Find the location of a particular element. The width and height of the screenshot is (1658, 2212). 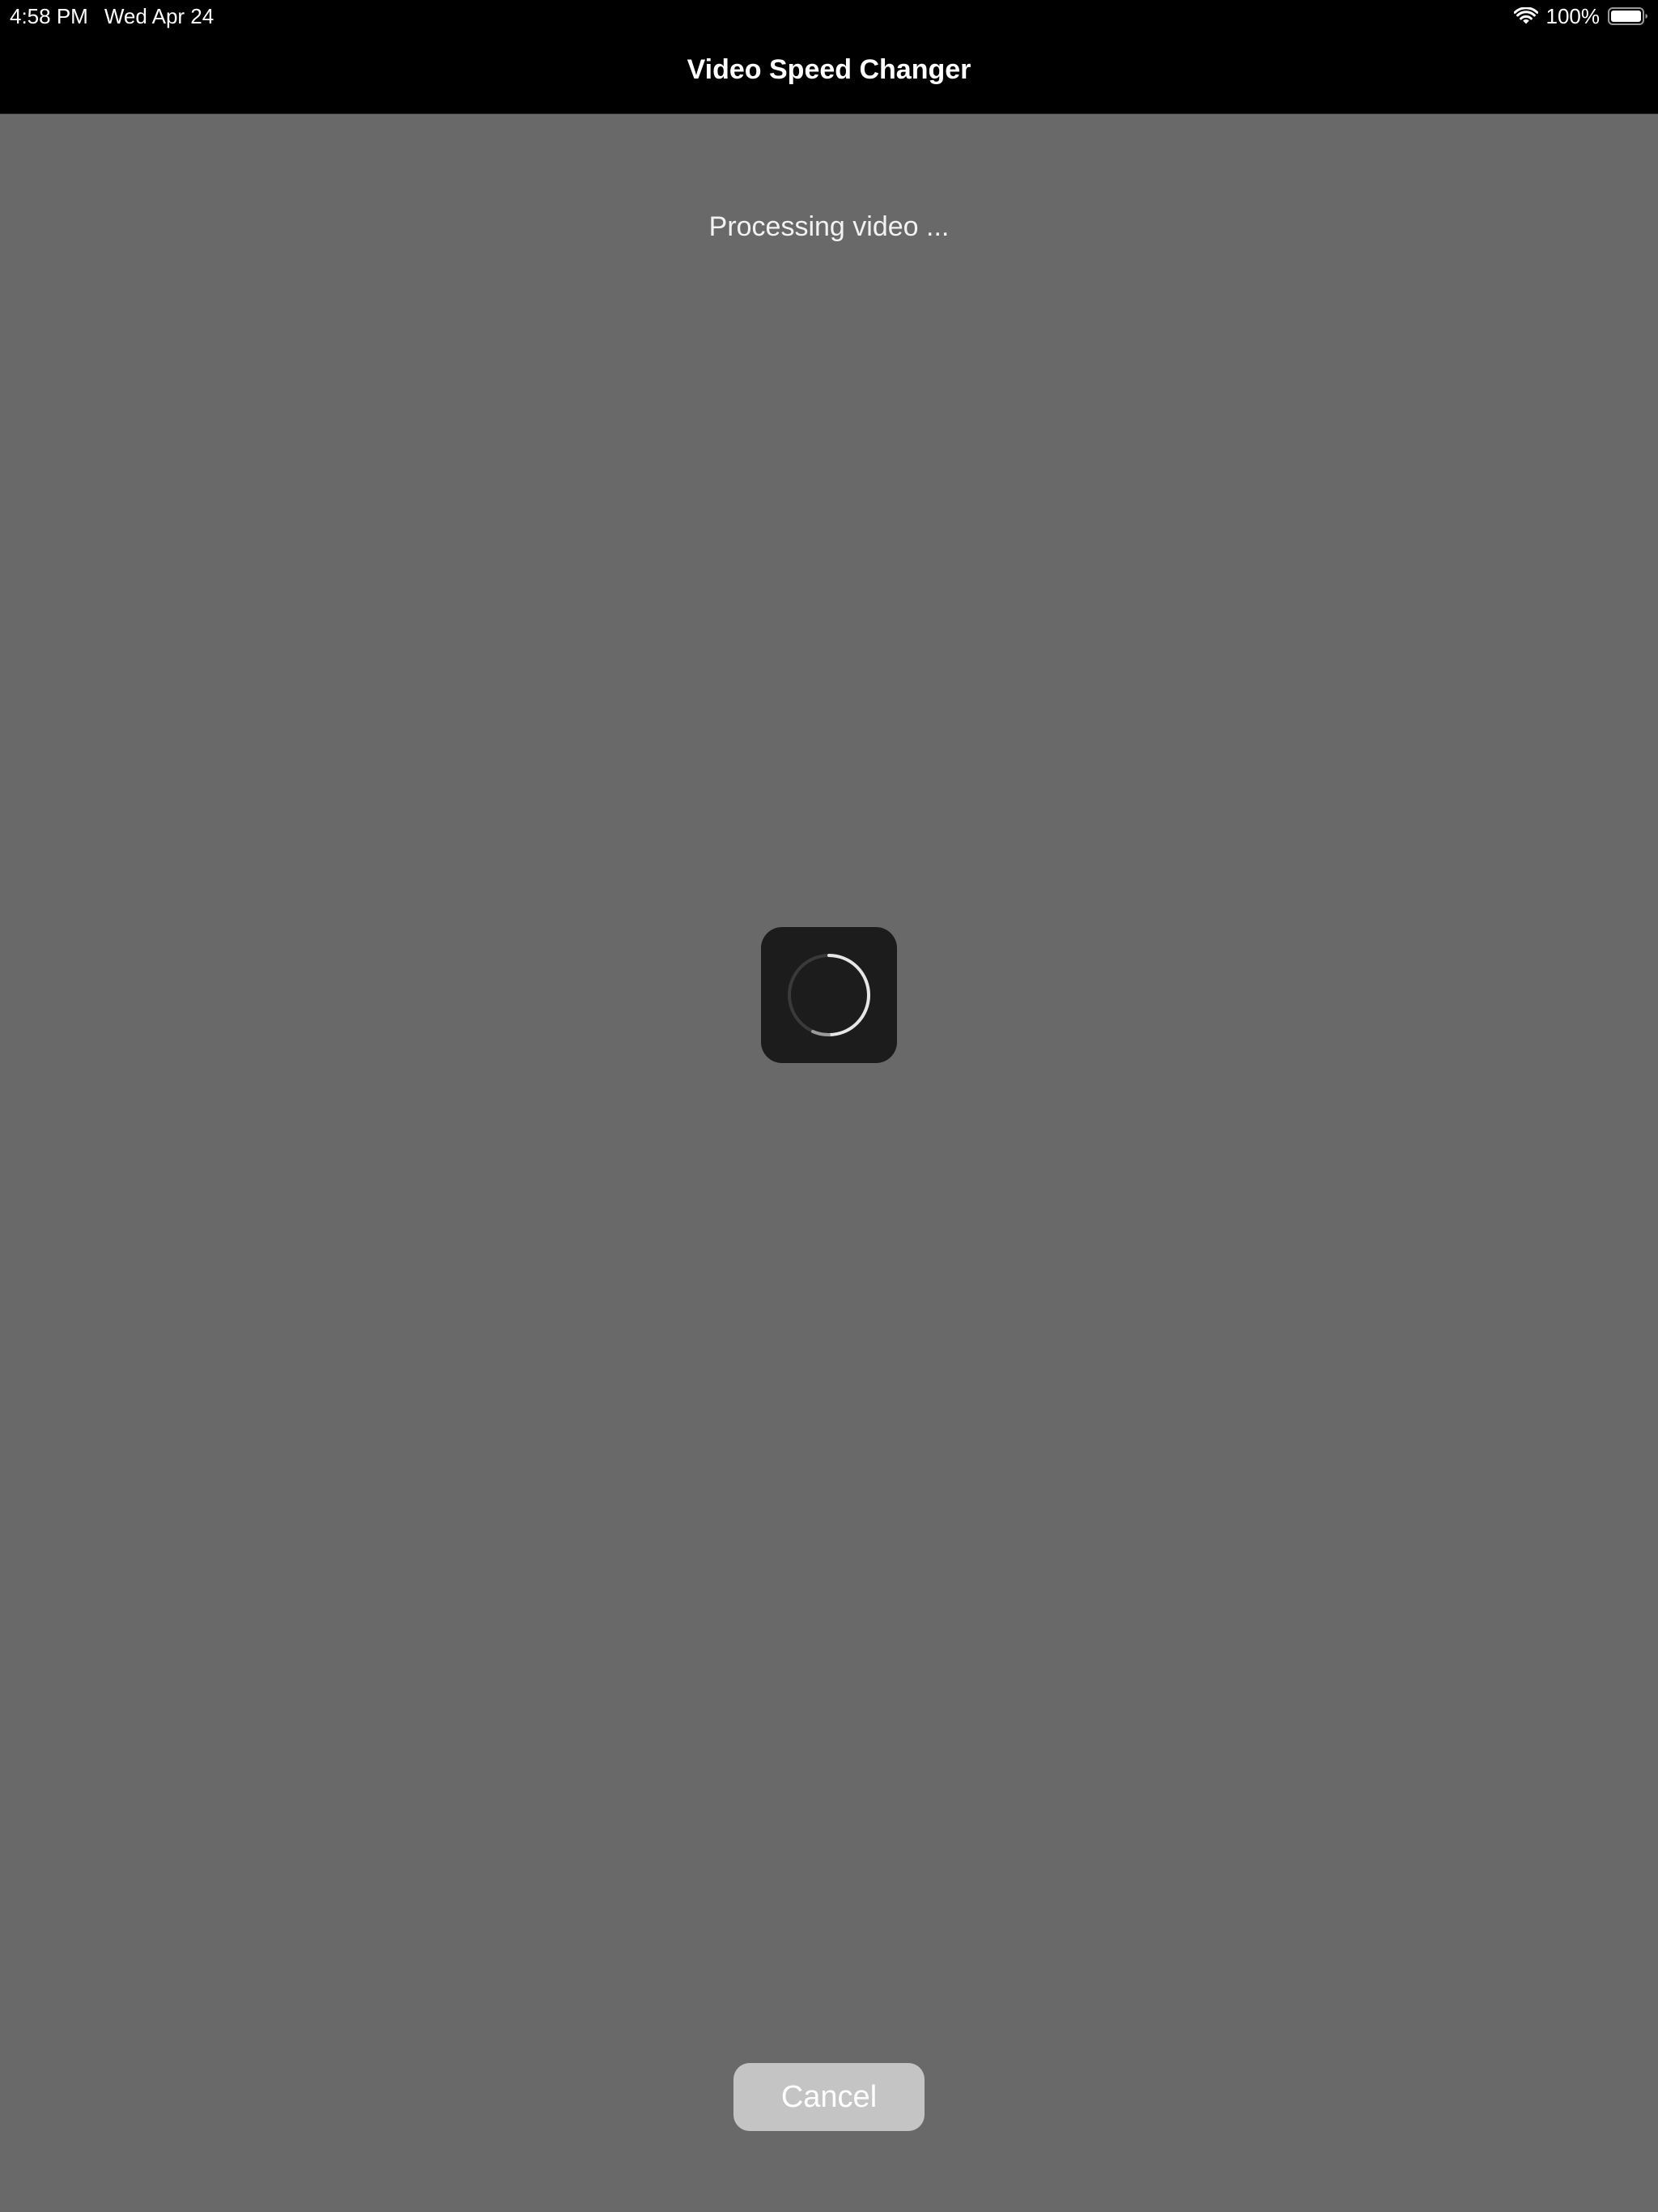

status-time: 4:58 PM is located at coordinates (49, 16).